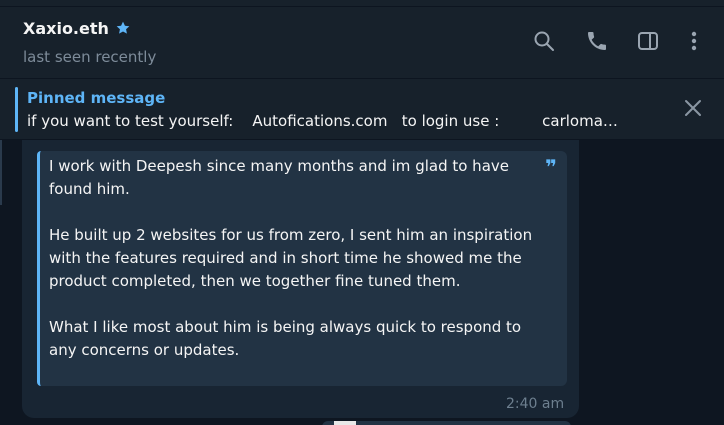 The width and height of the screenshot is (724, 425). I want to click on call-button, so click(597, 43).